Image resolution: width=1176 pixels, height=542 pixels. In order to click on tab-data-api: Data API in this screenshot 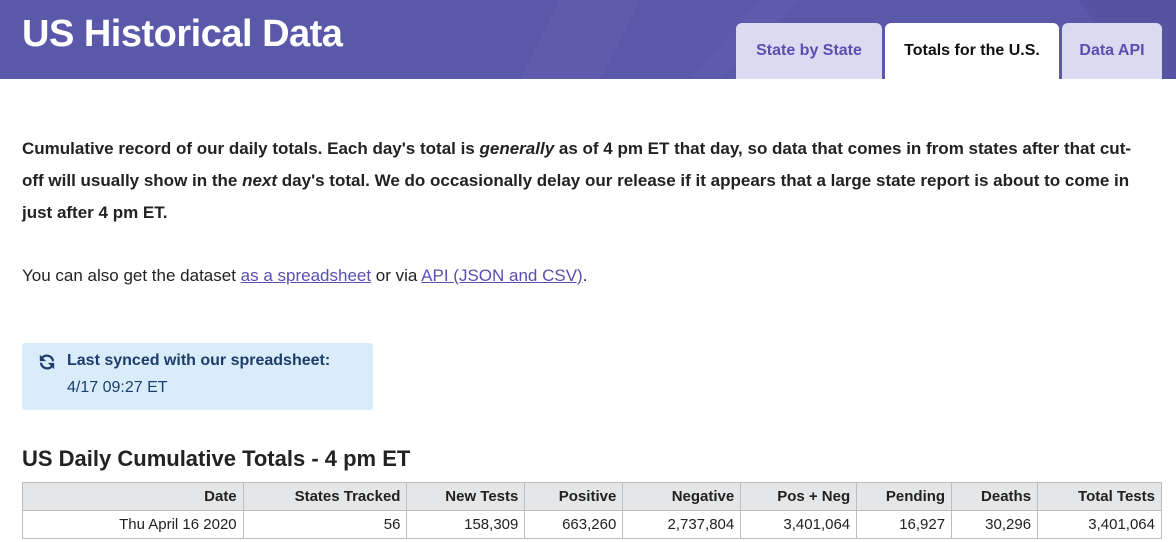, I will do `click(1112, 51)`.